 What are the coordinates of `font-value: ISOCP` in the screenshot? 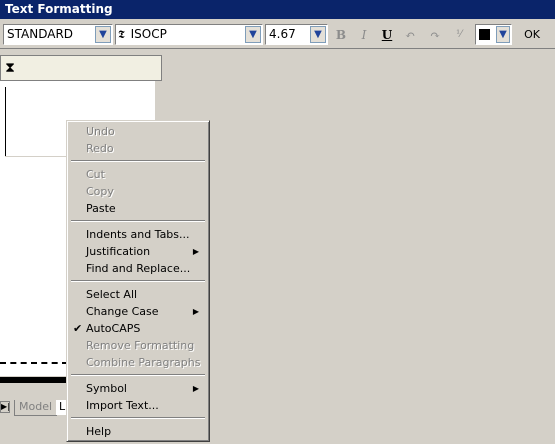 It's located at (148, 34).